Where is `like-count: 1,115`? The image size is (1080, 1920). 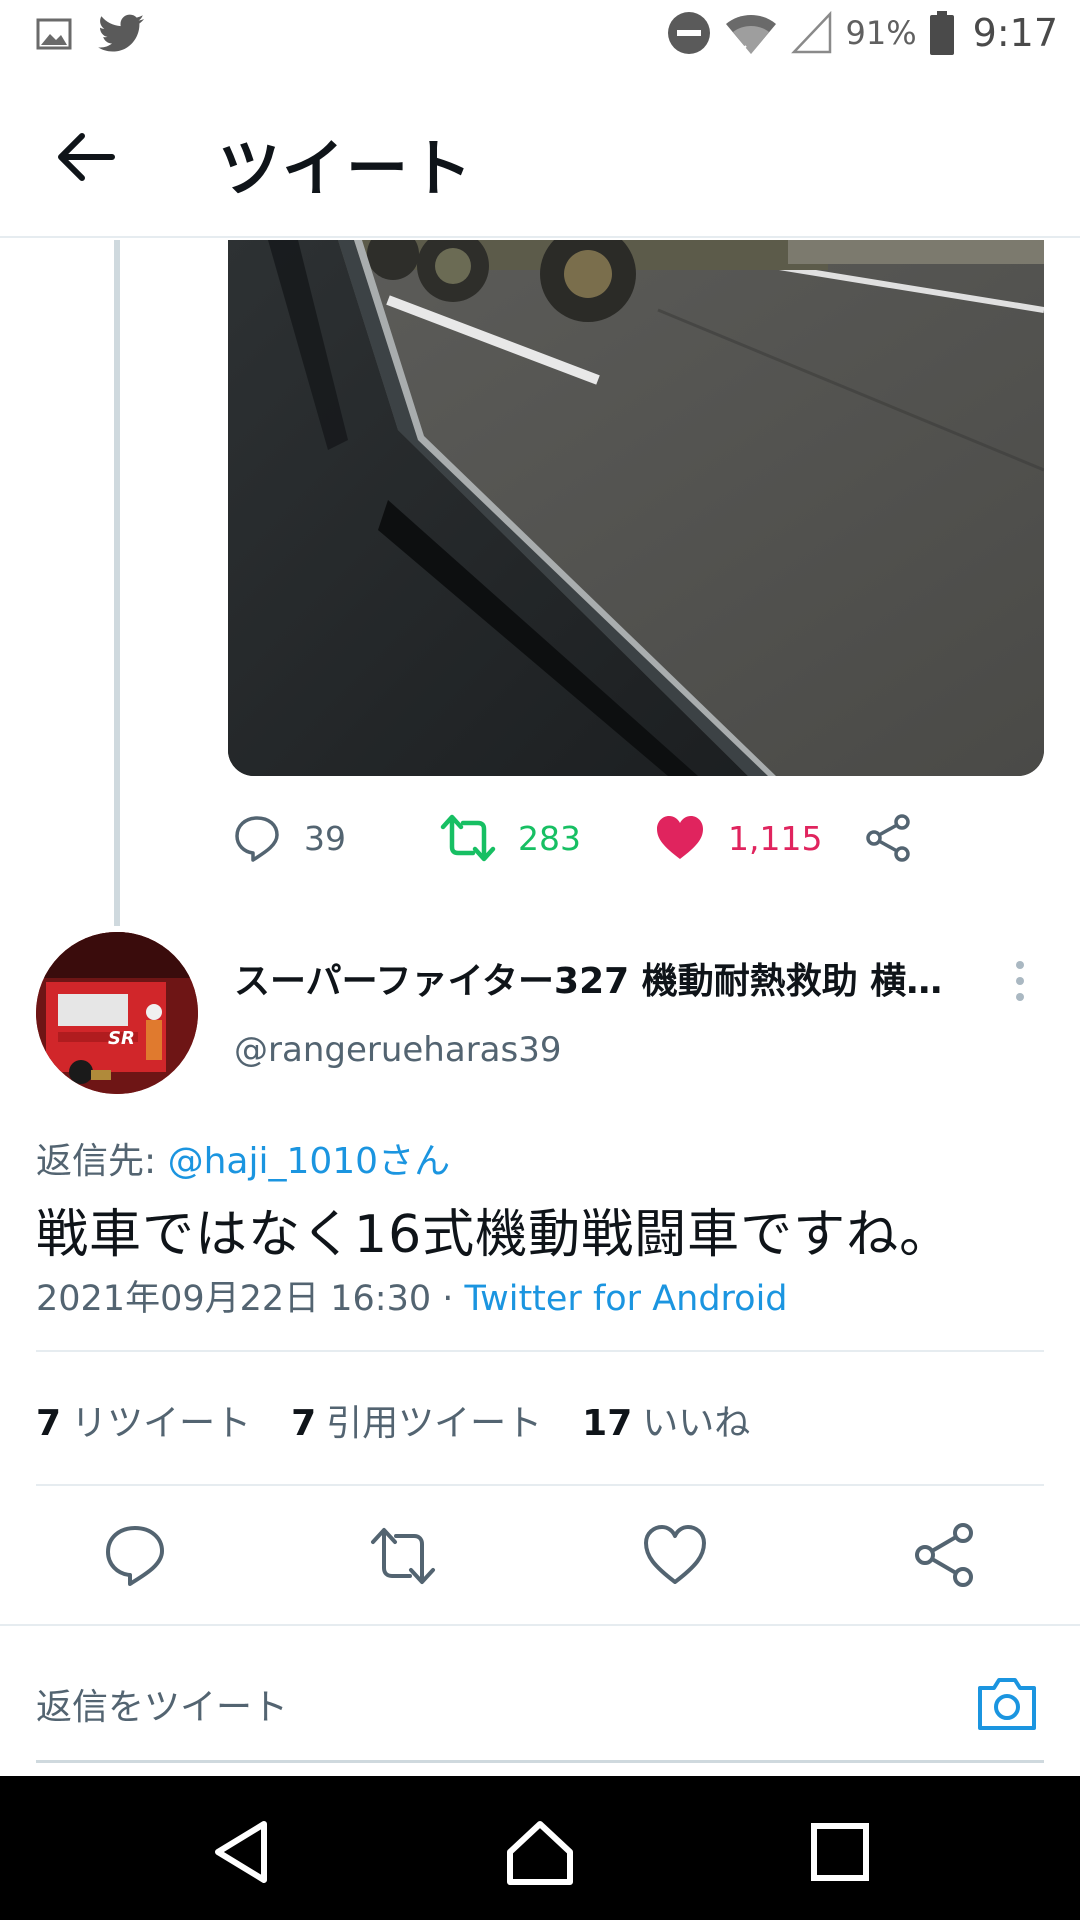 like-count: 1,115 is located at coordinates (775, 838).